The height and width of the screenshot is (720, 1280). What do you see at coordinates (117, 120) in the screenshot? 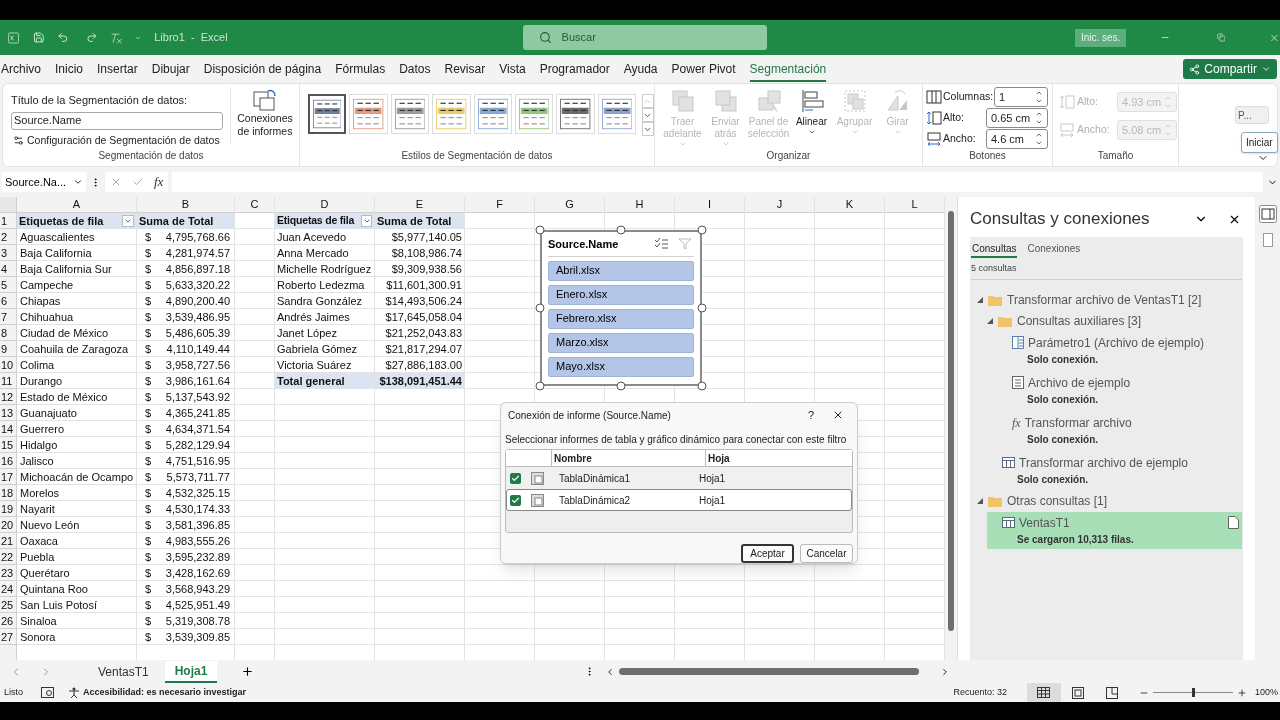
I see `caption-field: Source.Name` at bounding box center [117, 120].